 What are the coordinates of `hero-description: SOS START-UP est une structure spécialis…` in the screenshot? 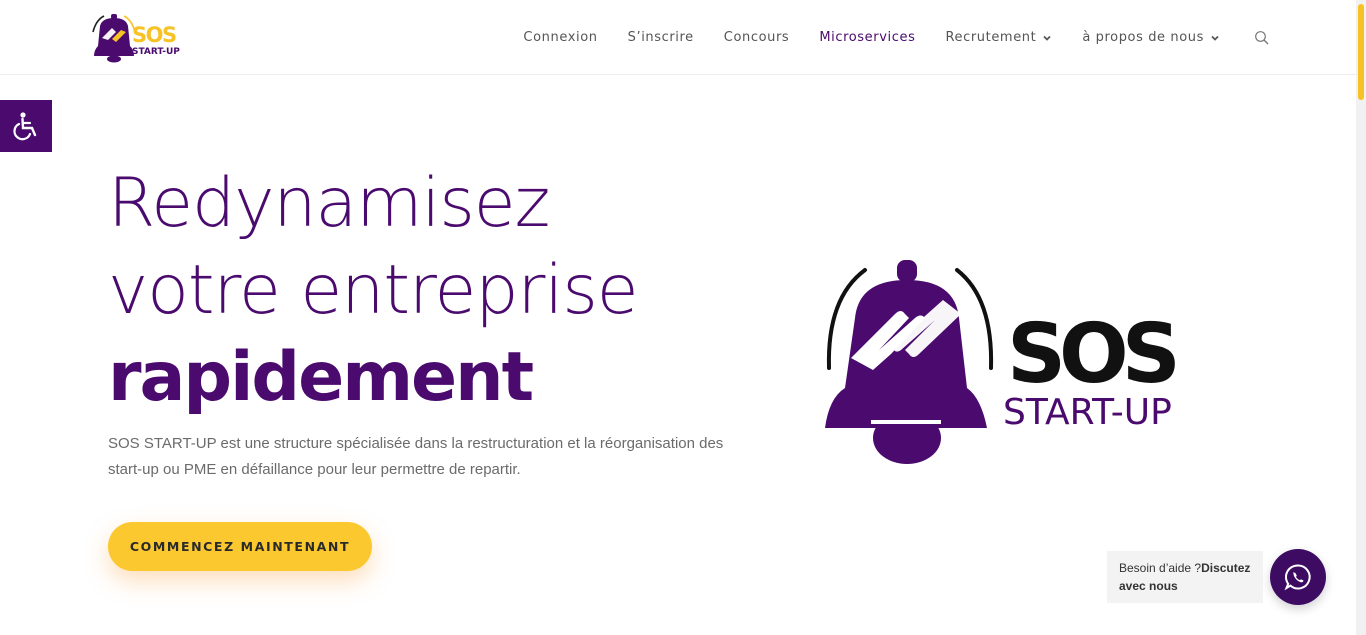 It's located at (416, 456).